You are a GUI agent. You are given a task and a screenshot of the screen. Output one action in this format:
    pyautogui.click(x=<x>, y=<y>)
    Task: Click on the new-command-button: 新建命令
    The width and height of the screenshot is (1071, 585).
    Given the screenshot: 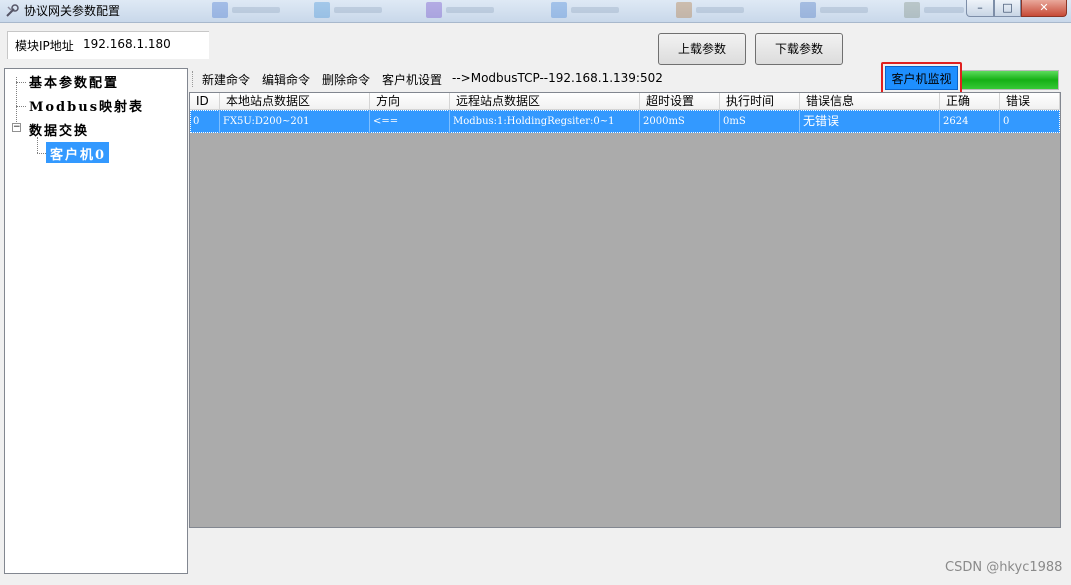 What is the action you would take?
    pyautogui.click(x=226, y=79)
    